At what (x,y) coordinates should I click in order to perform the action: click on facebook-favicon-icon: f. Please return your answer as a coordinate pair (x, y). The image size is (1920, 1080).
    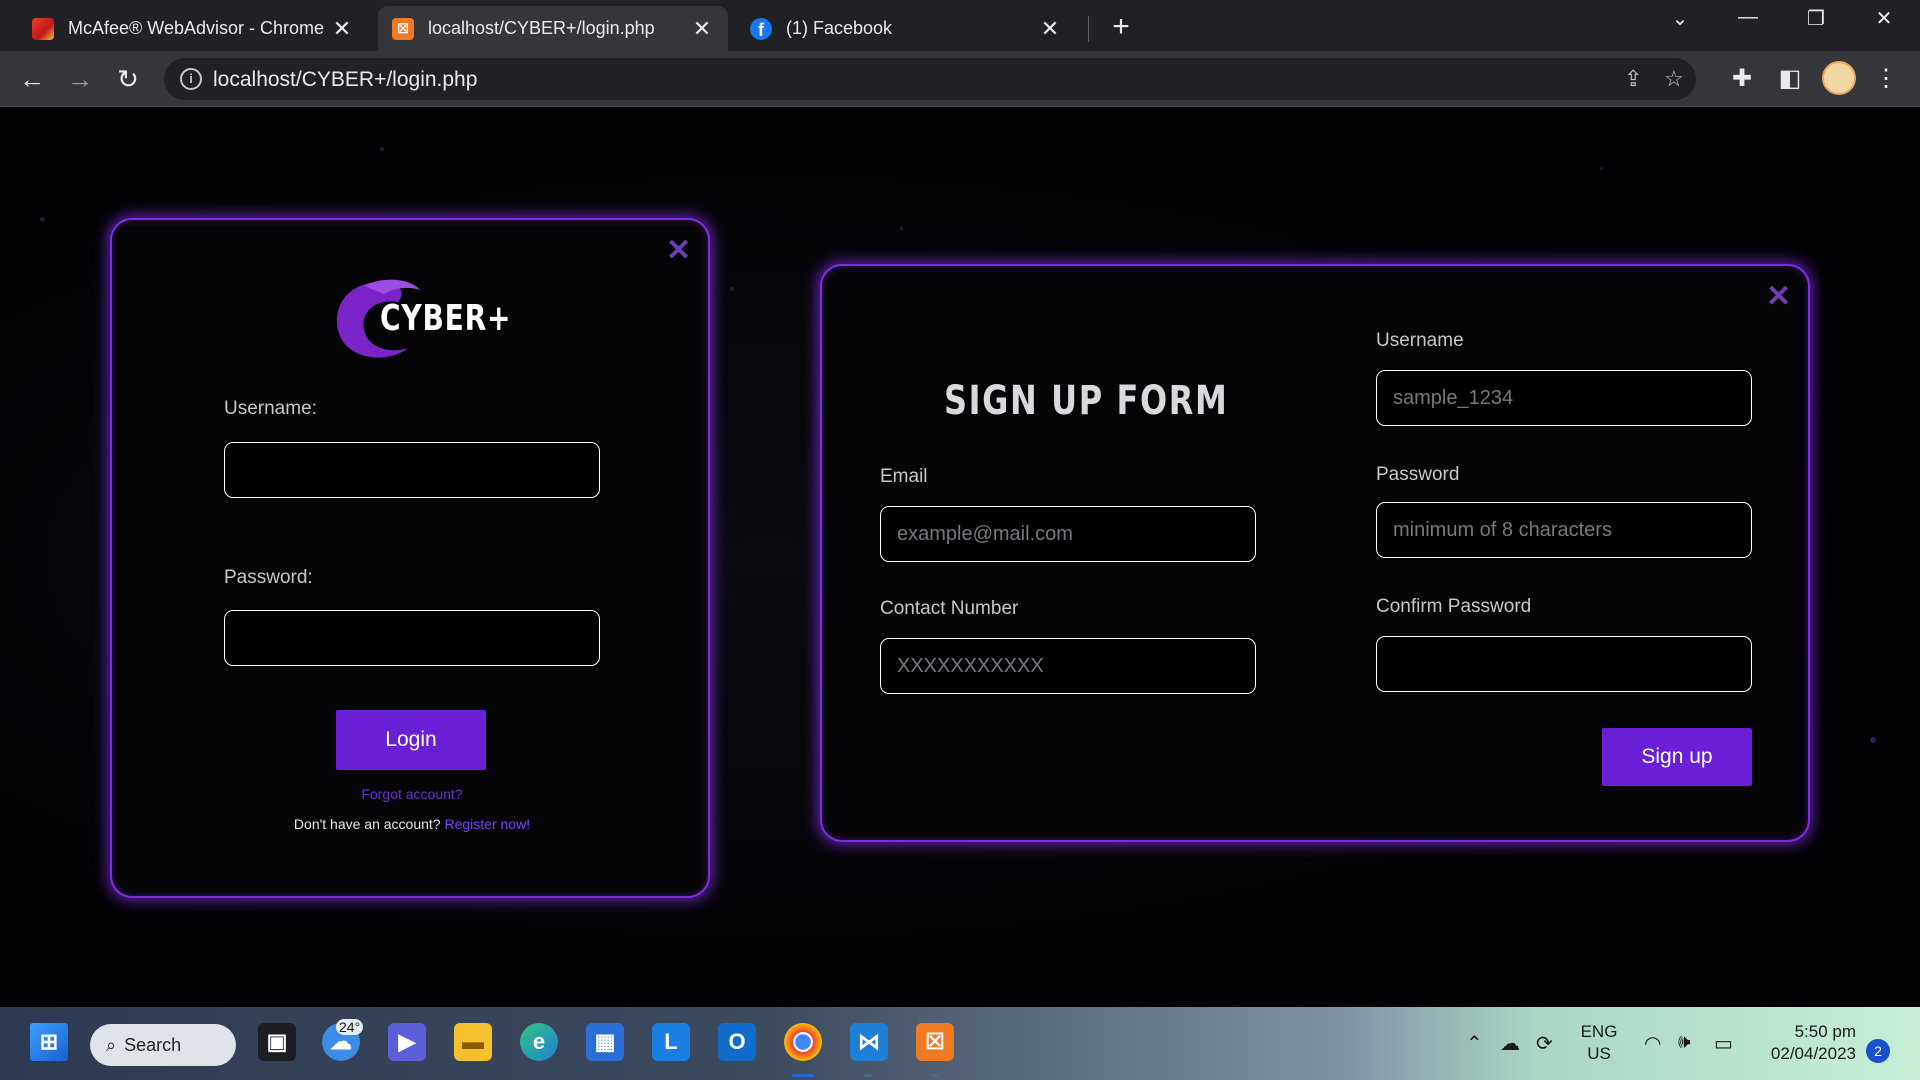
    Looking at the image, I should click on (761, 28).